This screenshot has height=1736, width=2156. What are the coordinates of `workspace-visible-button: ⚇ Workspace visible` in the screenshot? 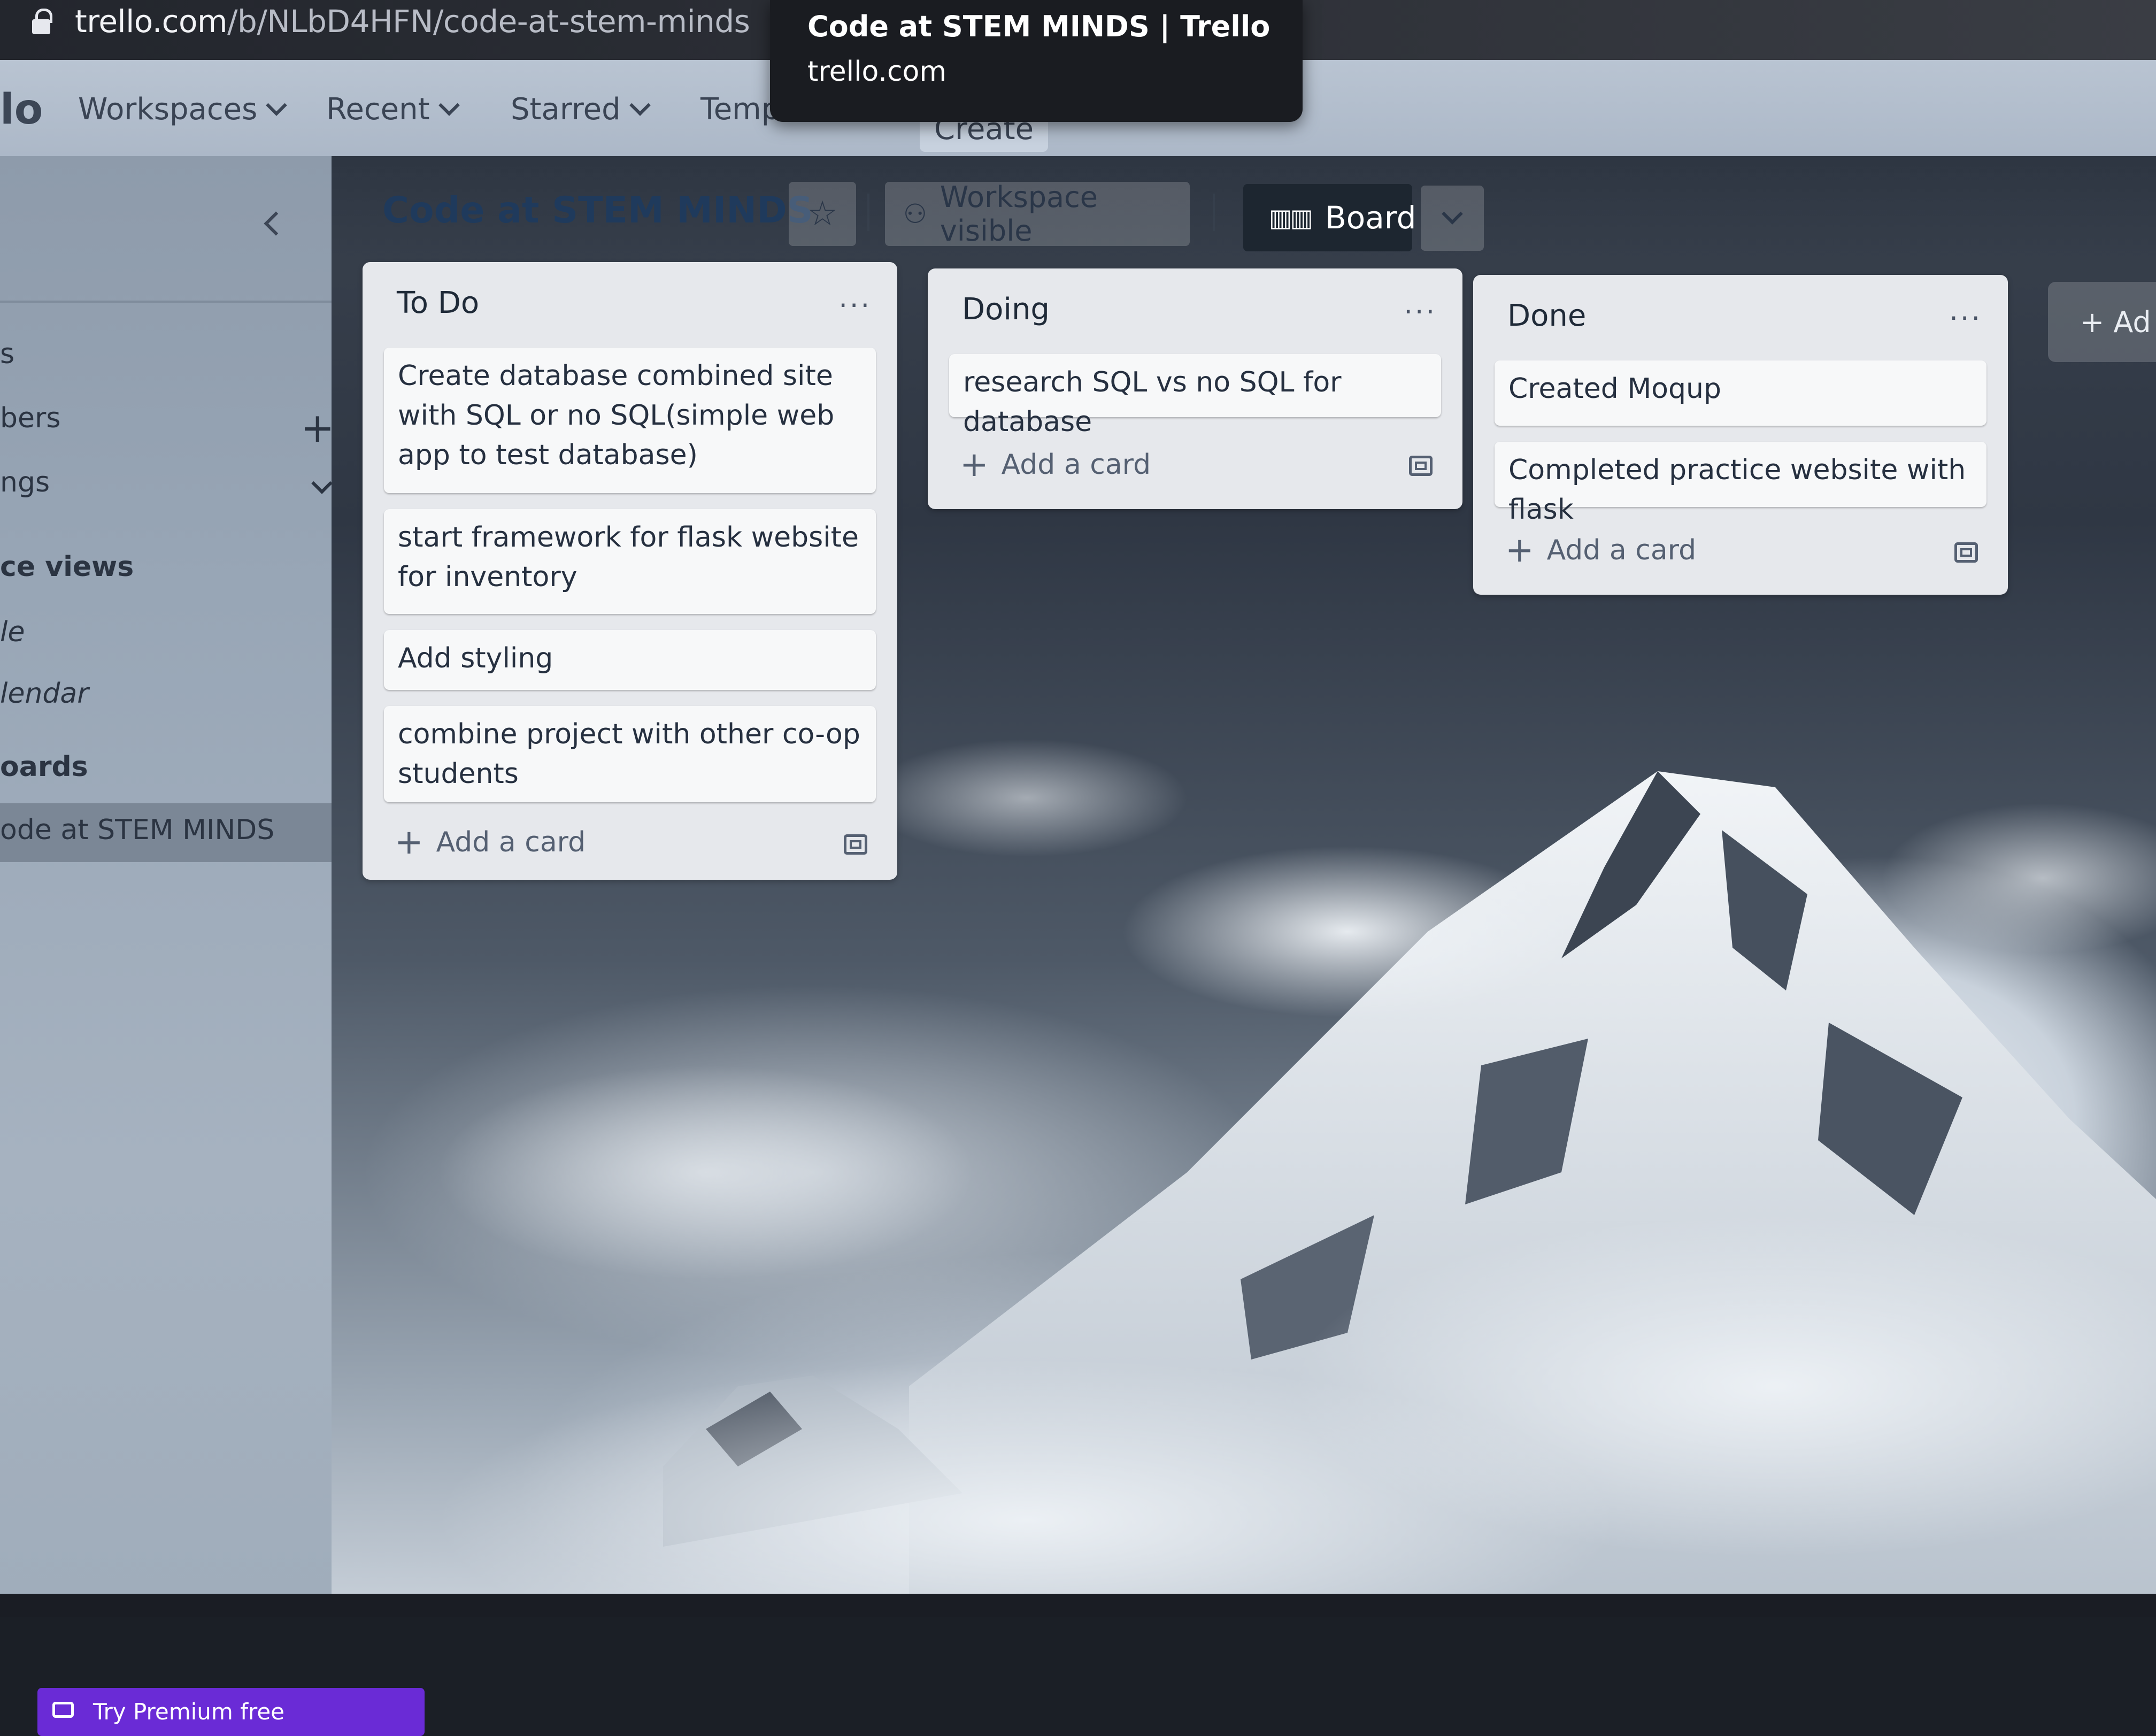 It's located at (1037, 214).